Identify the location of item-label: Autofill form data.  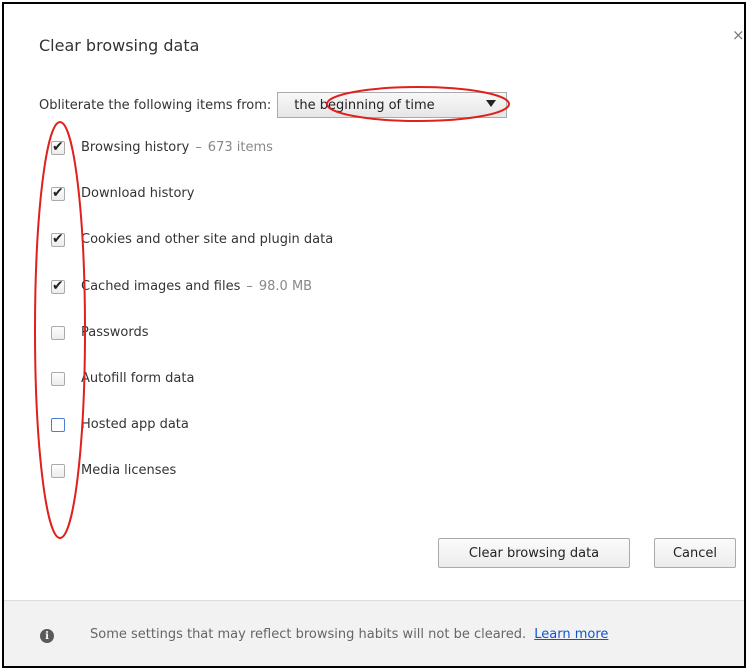
(138, 378).